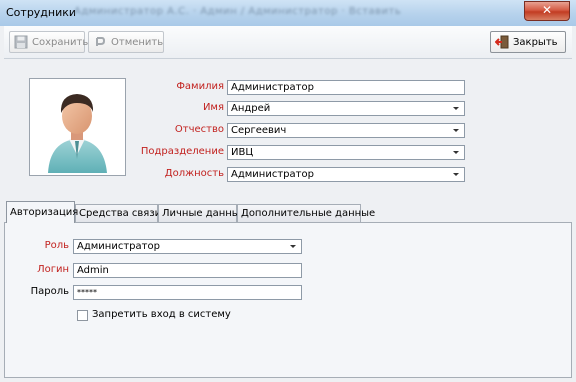 Image resolution: width=576 pixels, height=382 pixels. What do you see at coordinates (77, 133) in the screenshot?
I see `person-avatar-icon` at bounding box center [77, 133].